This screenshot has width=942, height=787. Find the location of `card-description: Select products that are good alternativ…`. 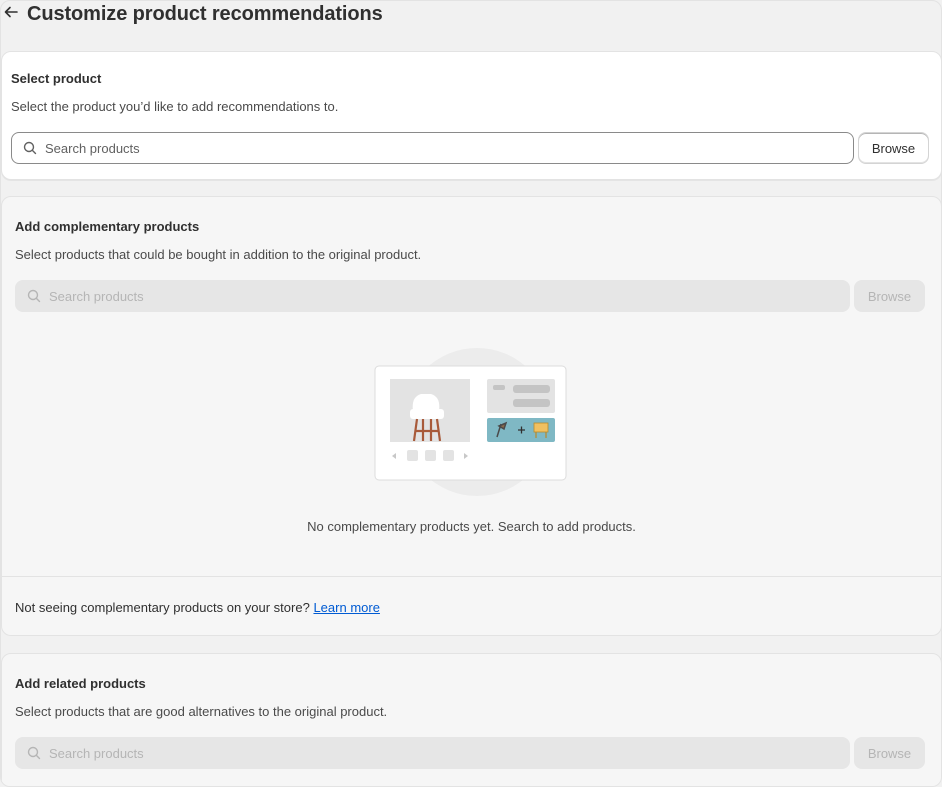

card-description: Select products that are good alternativ… is located at coordinates (201, 711).